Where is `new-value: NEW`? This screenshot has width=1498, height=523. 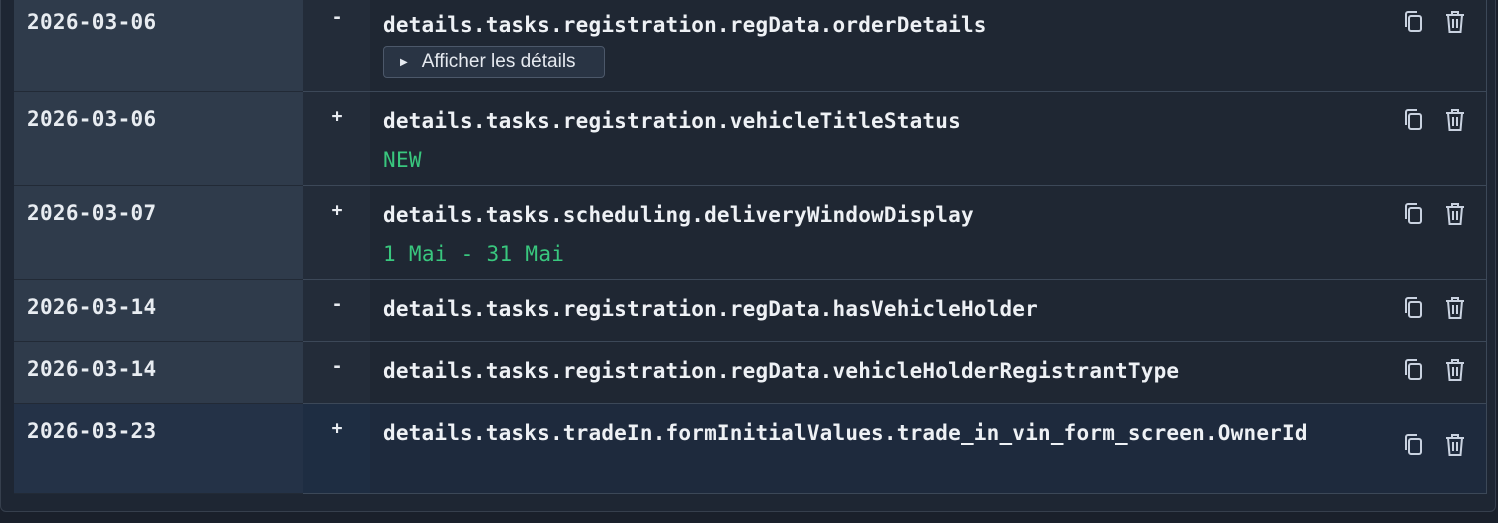 new-value: NEW is located at coordinates (402, 160).